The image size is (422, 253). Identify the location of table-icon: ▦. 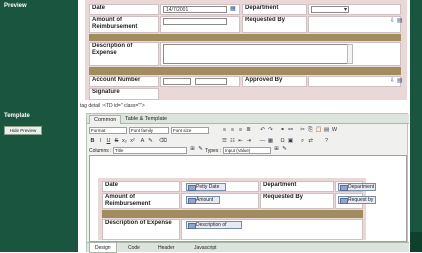
(270, 141).